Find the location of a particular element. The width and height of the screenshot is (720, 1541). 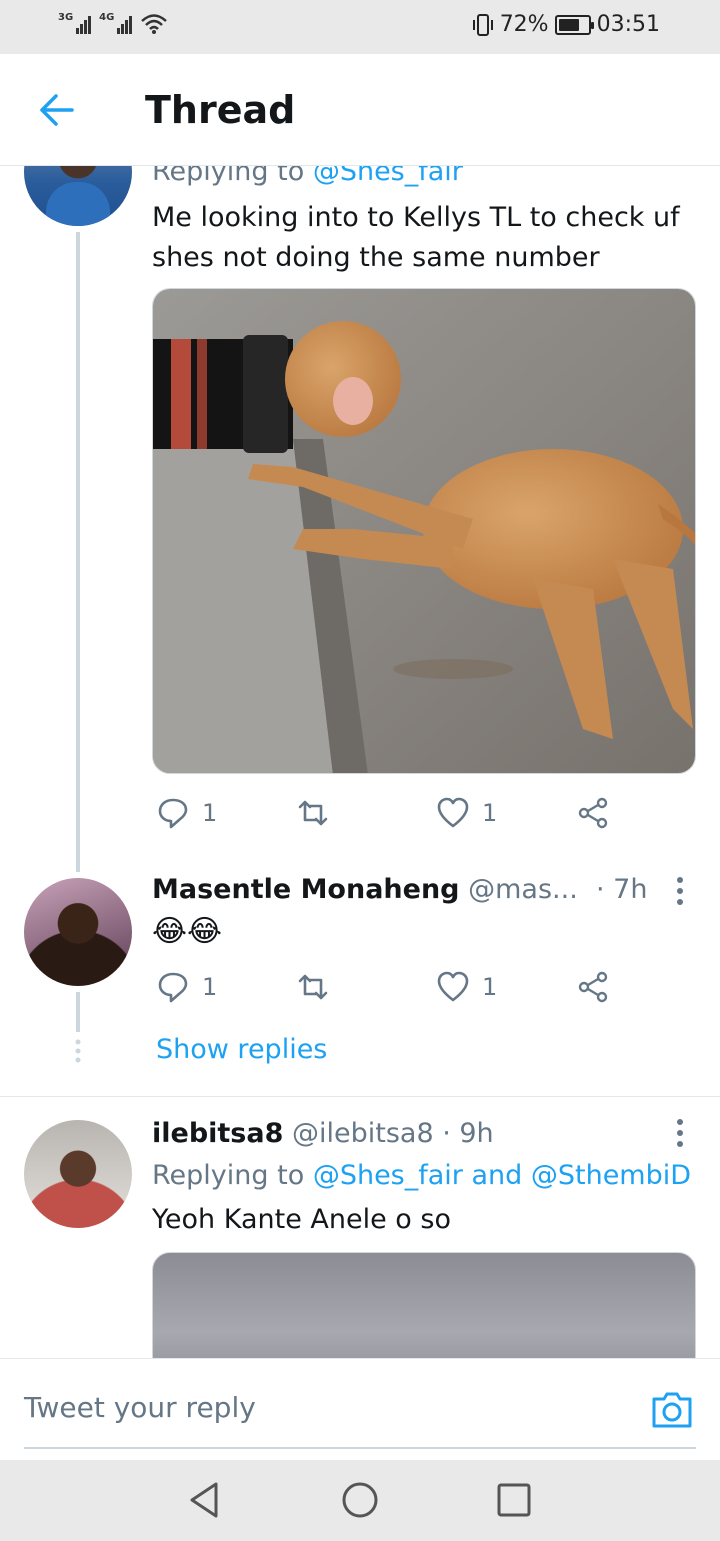

divider is located at coordinates (360, 1096).